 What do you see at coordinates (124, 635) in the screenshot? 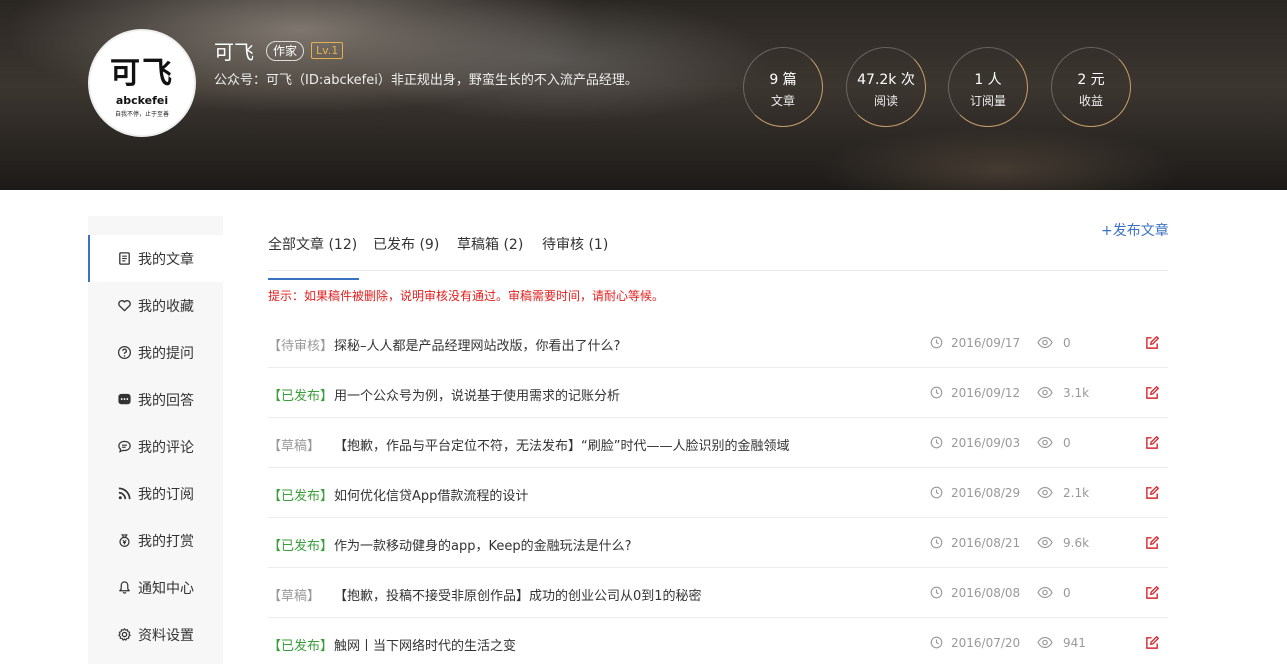
I see `gear-icon` at bounding box center [124, 635].